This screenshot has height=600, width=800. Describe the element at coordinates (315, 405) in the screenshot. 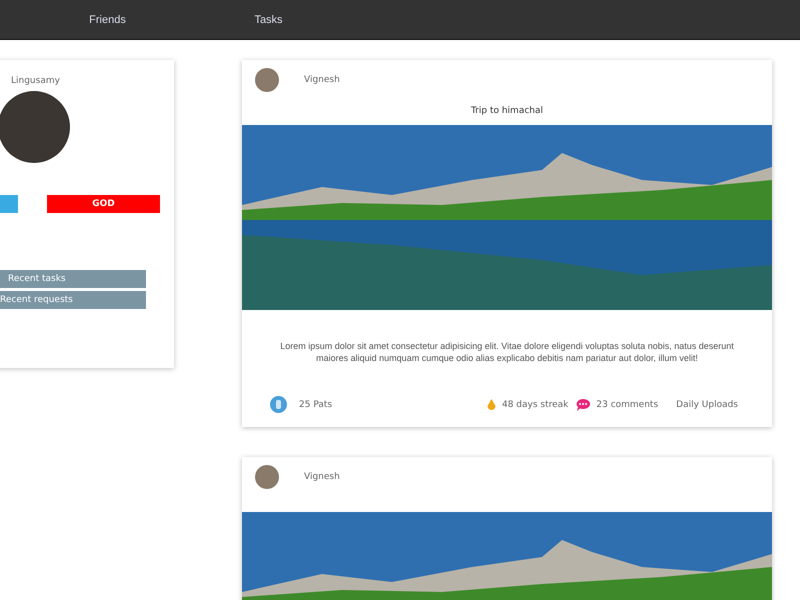

I see `pats-count: 25 Pats` at that location.